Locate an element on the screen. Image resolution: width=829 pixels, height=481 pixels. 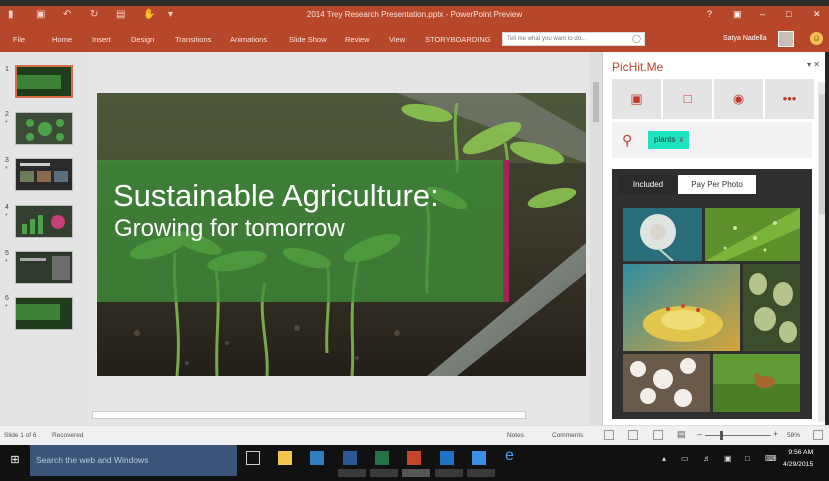
zoom-out-icon: – is located at coordinates (699, 434).